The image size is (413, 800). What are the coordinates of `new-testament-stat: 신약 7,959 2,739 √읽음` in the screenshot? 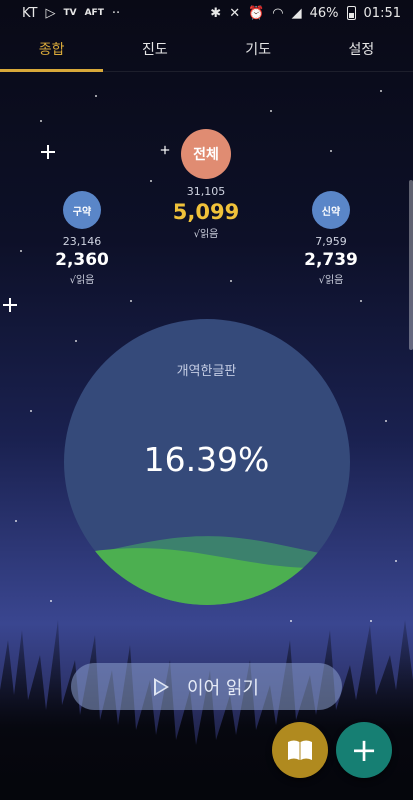 It's located at (331, 238).